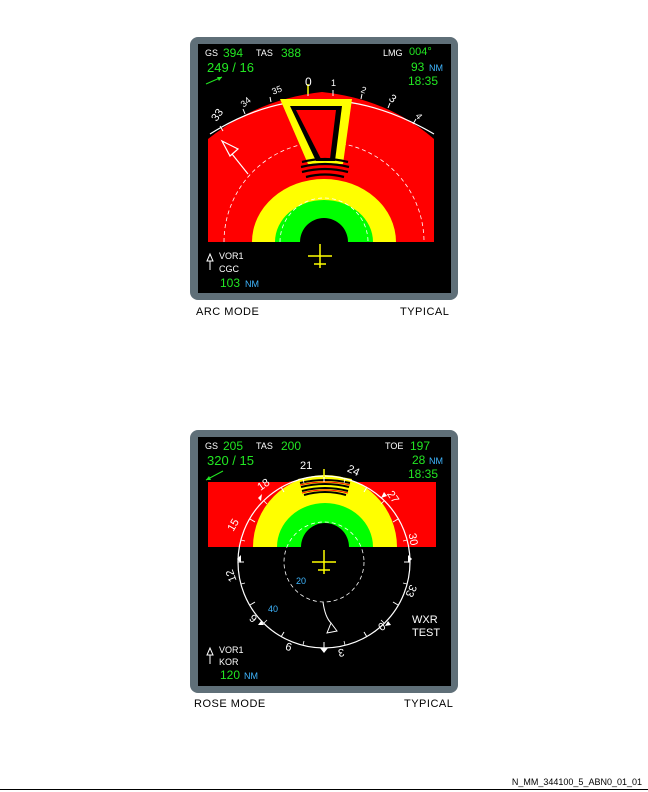 The image size is (648, 792). Describe the element at coordinates (229, 662) in the screenshot. I see `rose-vor1-ident: KOR` at that location.